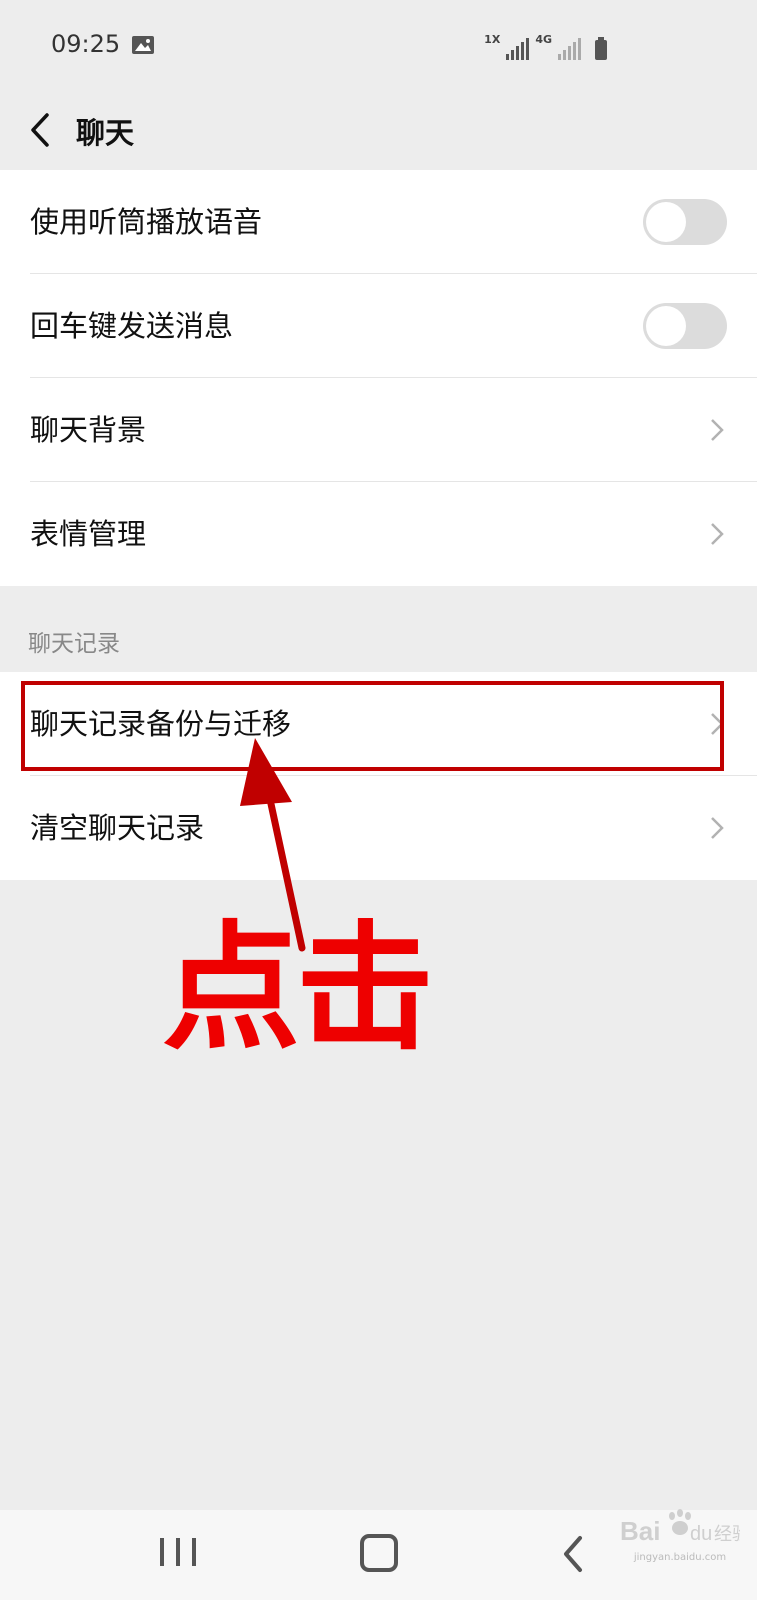  What do you see at coordinates (680, 1527) in the screenshot?
I see `baidu-watermark-logo: Bai du 经验` at bounding box center [680, 1527].